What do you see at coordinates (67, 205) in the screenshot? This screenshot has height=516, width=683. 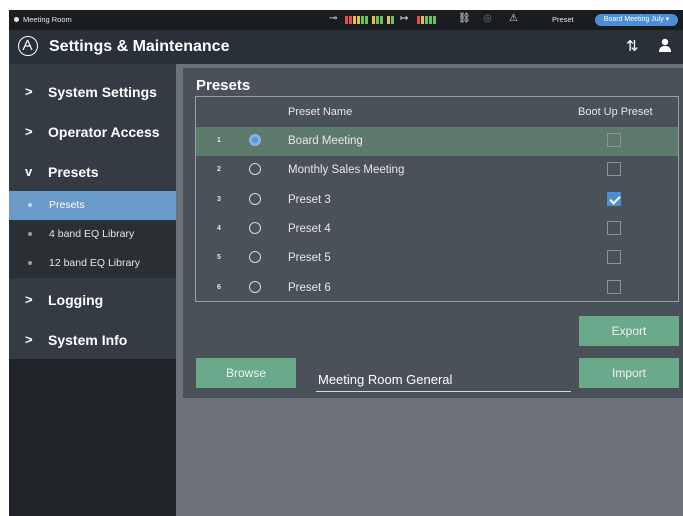 I see `sidebar-subitem-label: Presets` at bounding box center [67, 205].